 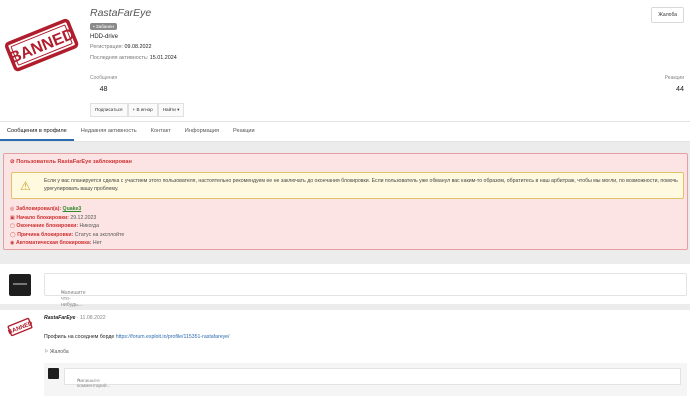 I want to click on flag-icon: ⚐, so click(x=46, y=352).